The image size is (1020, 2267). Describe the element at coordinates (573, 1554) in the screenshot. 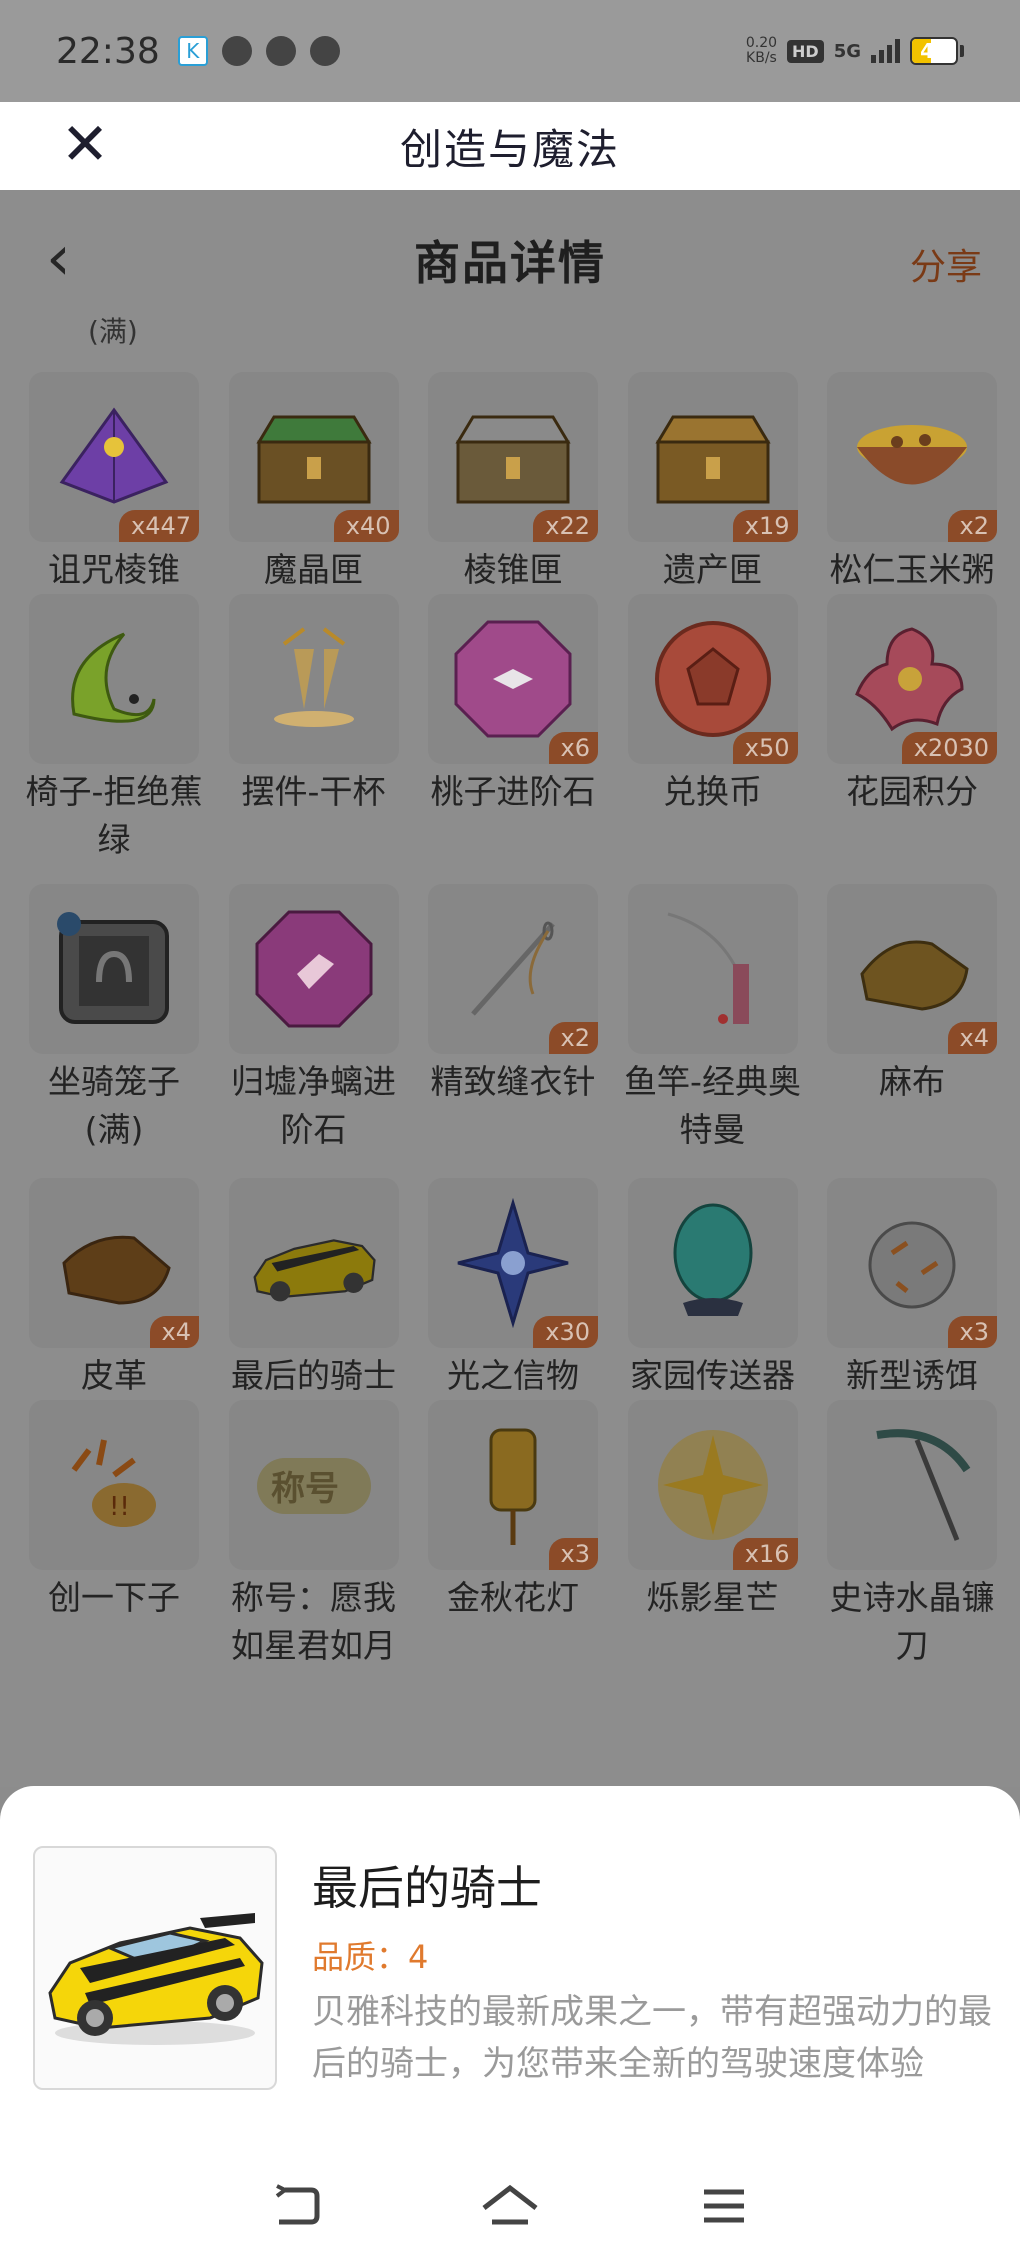

I see `quantity-badge: x3` at that location.